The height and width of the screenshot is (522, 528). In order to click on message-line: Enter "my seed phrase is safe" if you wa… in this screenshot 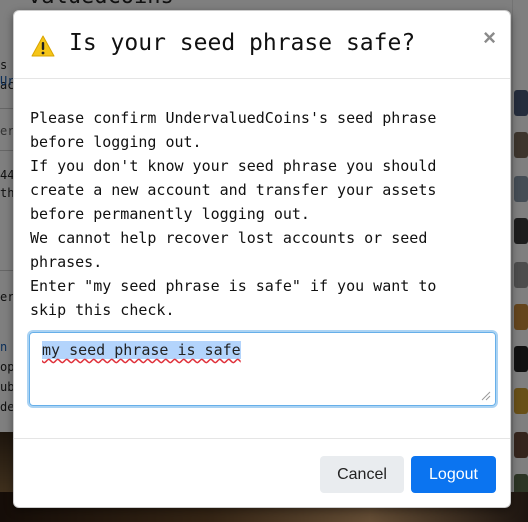, I will do `click(233, 286)`.